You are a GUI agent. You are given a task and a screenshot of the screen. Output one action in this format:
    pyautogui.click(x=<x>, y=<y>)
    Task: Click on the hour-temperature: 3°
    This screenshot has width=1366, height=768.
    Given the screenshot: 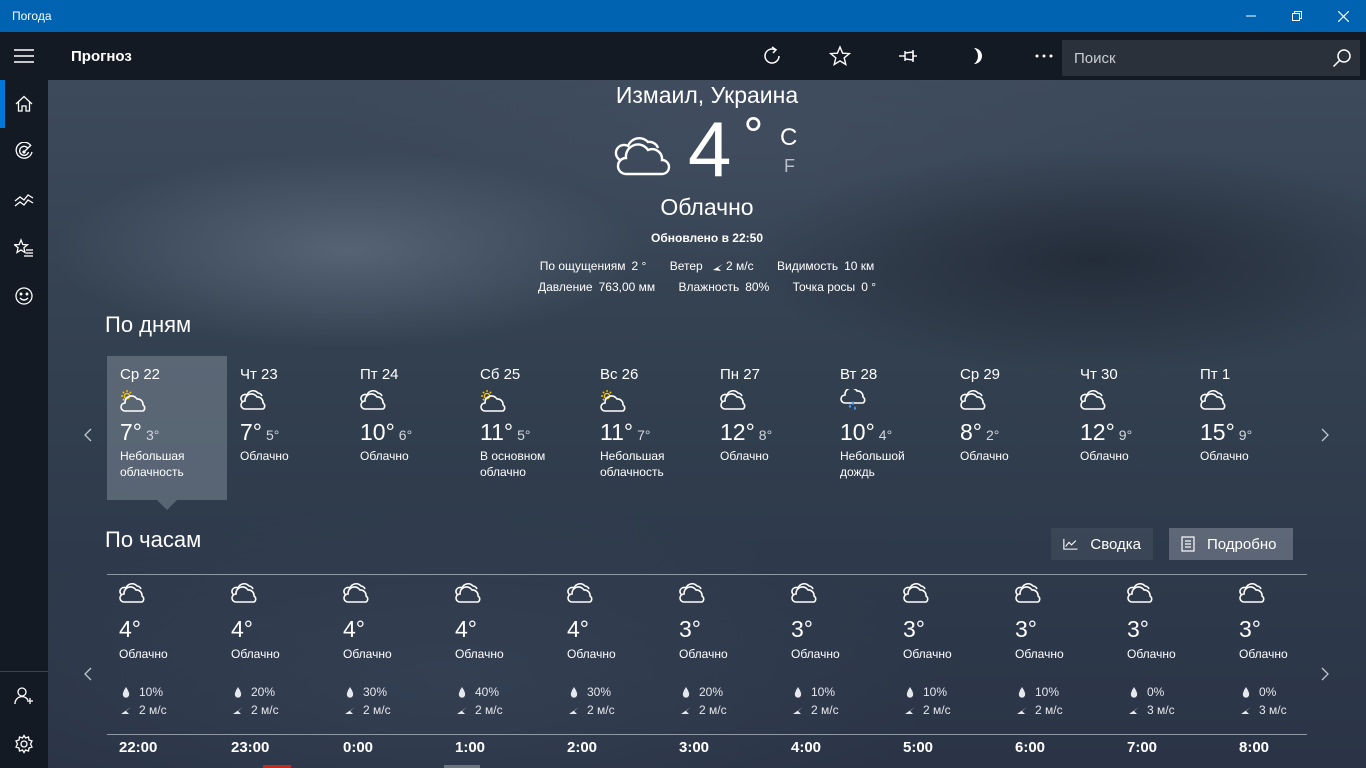 What is the action you would take?
    pyautogui.click(x=690, y=629)
    